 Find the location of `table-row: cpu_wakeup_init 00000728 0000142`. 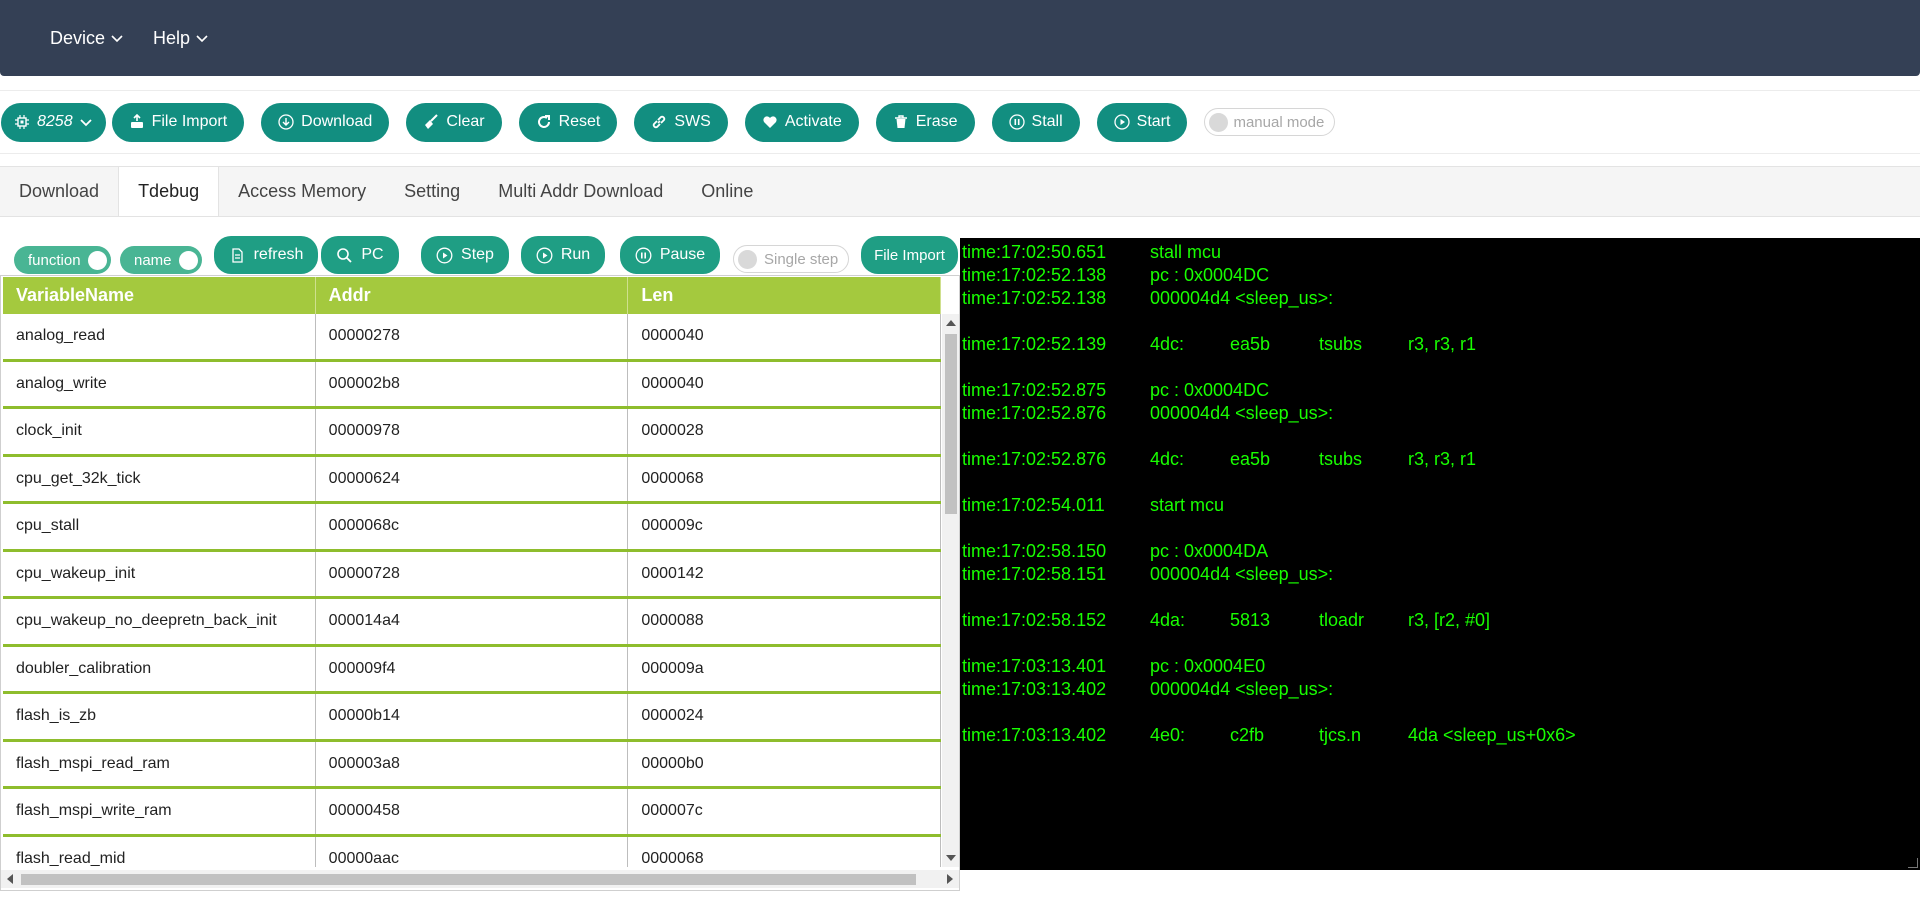

table-row: cpu_wakeup_init 00000728 0000142 is located at coordinates (472, 575).